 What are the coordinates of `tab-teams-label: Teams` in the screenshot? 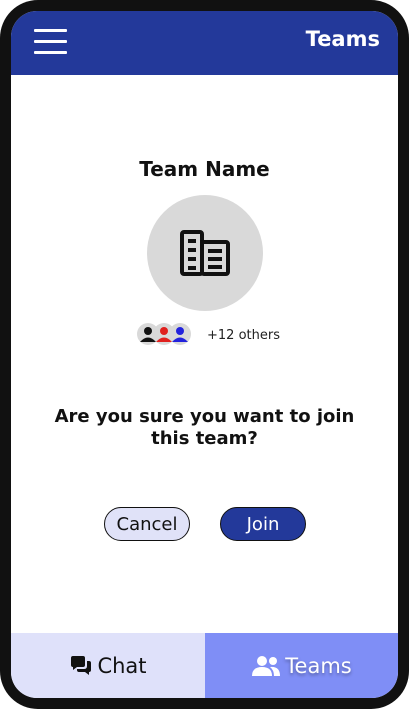 It's located at (318, 665).